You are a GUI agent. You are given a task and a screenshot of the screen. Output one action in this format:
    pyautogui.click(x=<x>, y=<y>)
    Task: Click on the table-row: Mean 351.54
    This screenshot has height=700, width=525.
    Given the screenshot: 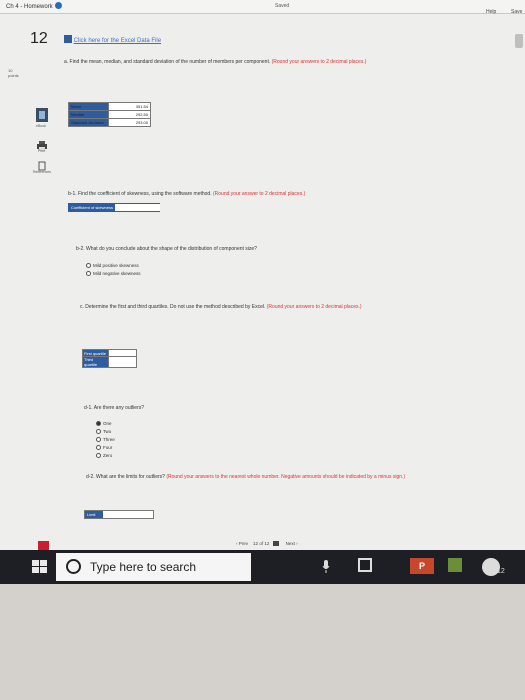 What is the action you would take?
    pyautogui.click(x=109, y=106)
    